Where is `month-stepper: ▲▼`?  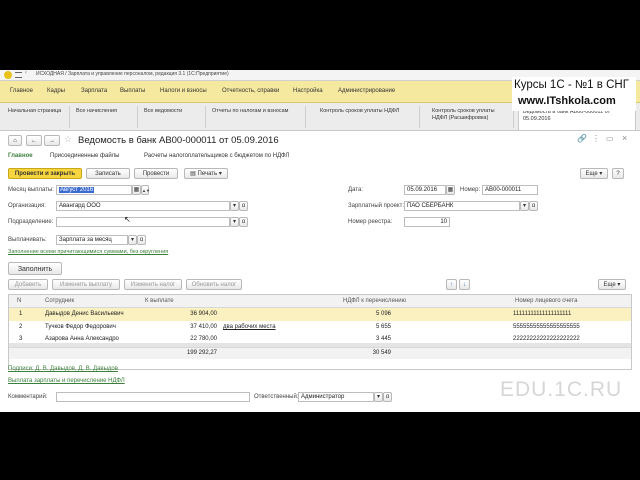 month-stepper: ▲▼ is located at coordinates (145, 190).